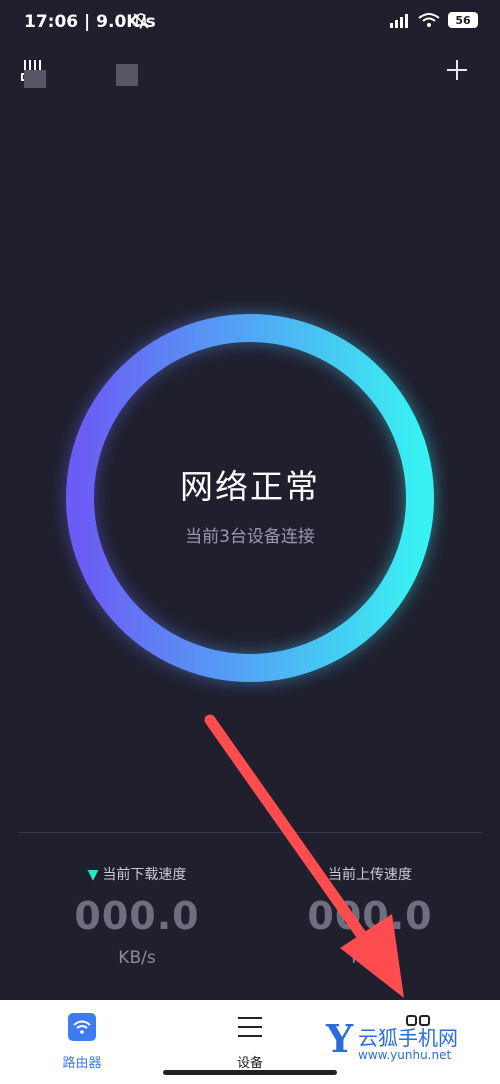 The image size is (500, 1084). Describe the element at coordinates (408, 1038) in the screenshot. I see `watermark-name: 云狐手机网` at that location.